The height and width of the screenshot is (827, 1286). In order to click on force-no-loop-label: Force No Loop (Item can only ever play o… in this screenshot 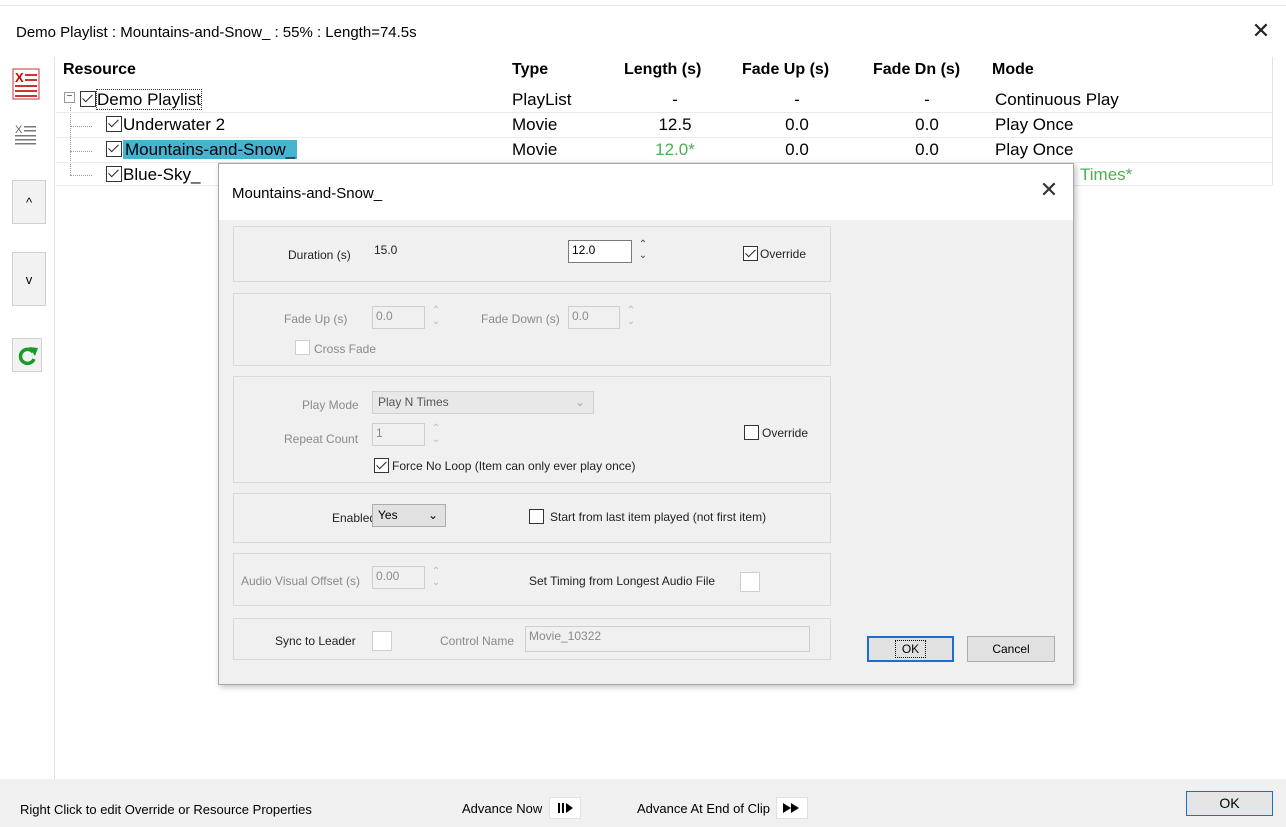, I will do `click(514, 466)`.